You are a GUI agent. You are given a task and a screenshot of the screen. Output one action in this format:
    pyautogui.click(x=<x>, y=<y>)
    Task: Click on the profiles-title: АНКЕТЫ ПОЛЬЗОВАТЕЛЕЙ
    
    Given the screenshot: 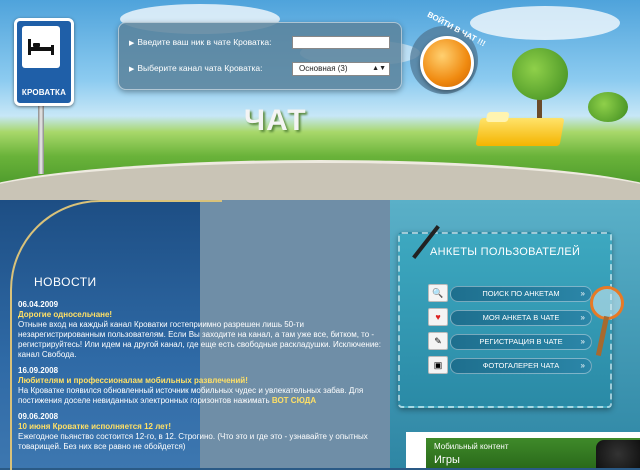 What is the action you would take?
    pyautogui.click(x=505, y=252)
    